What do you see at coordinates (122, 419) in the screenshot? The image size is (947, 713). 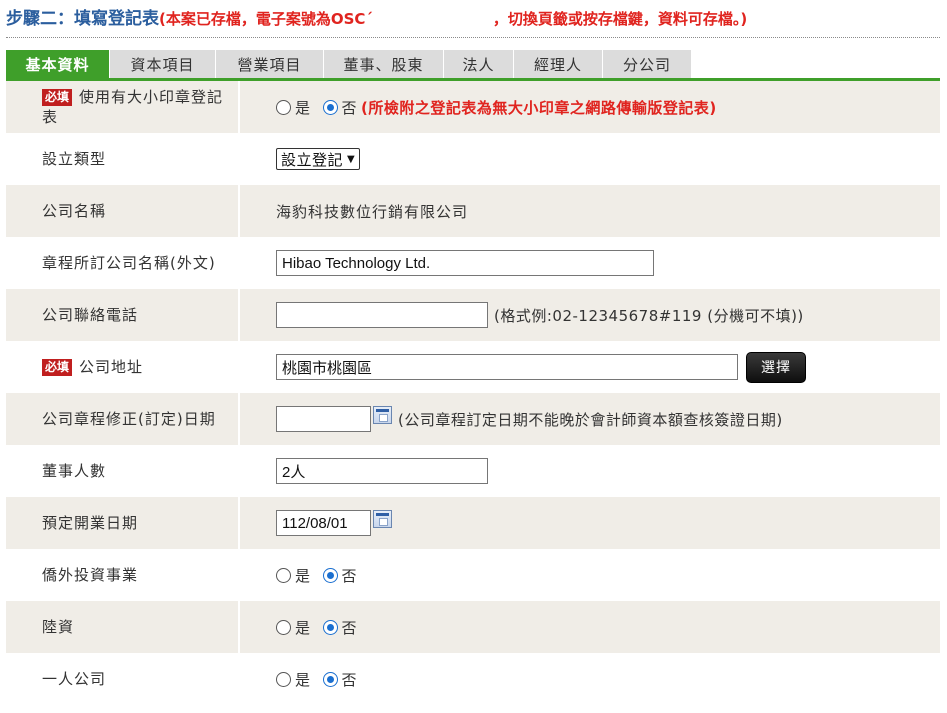 I see `charter-date-label: 公司章程修正(訂定)日期` at bounding box center [122, 419].